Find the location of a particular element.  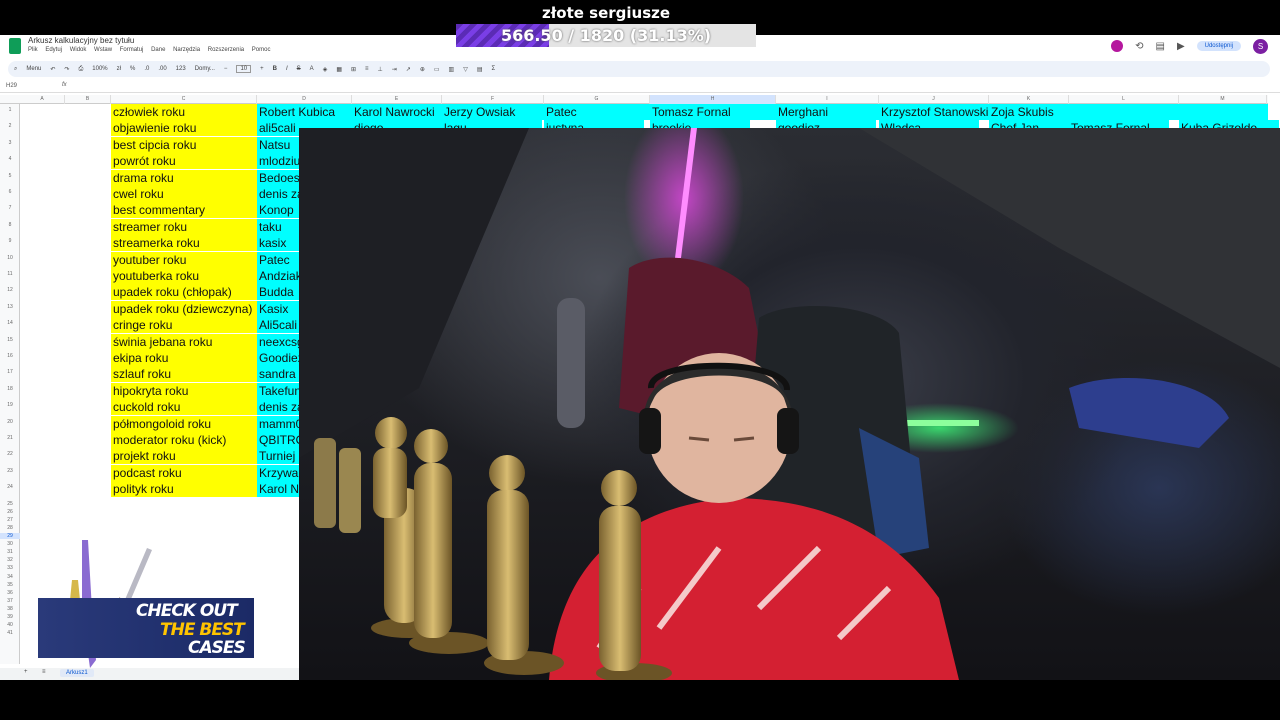

row-header: 1 is located at coordinates (10, 110).